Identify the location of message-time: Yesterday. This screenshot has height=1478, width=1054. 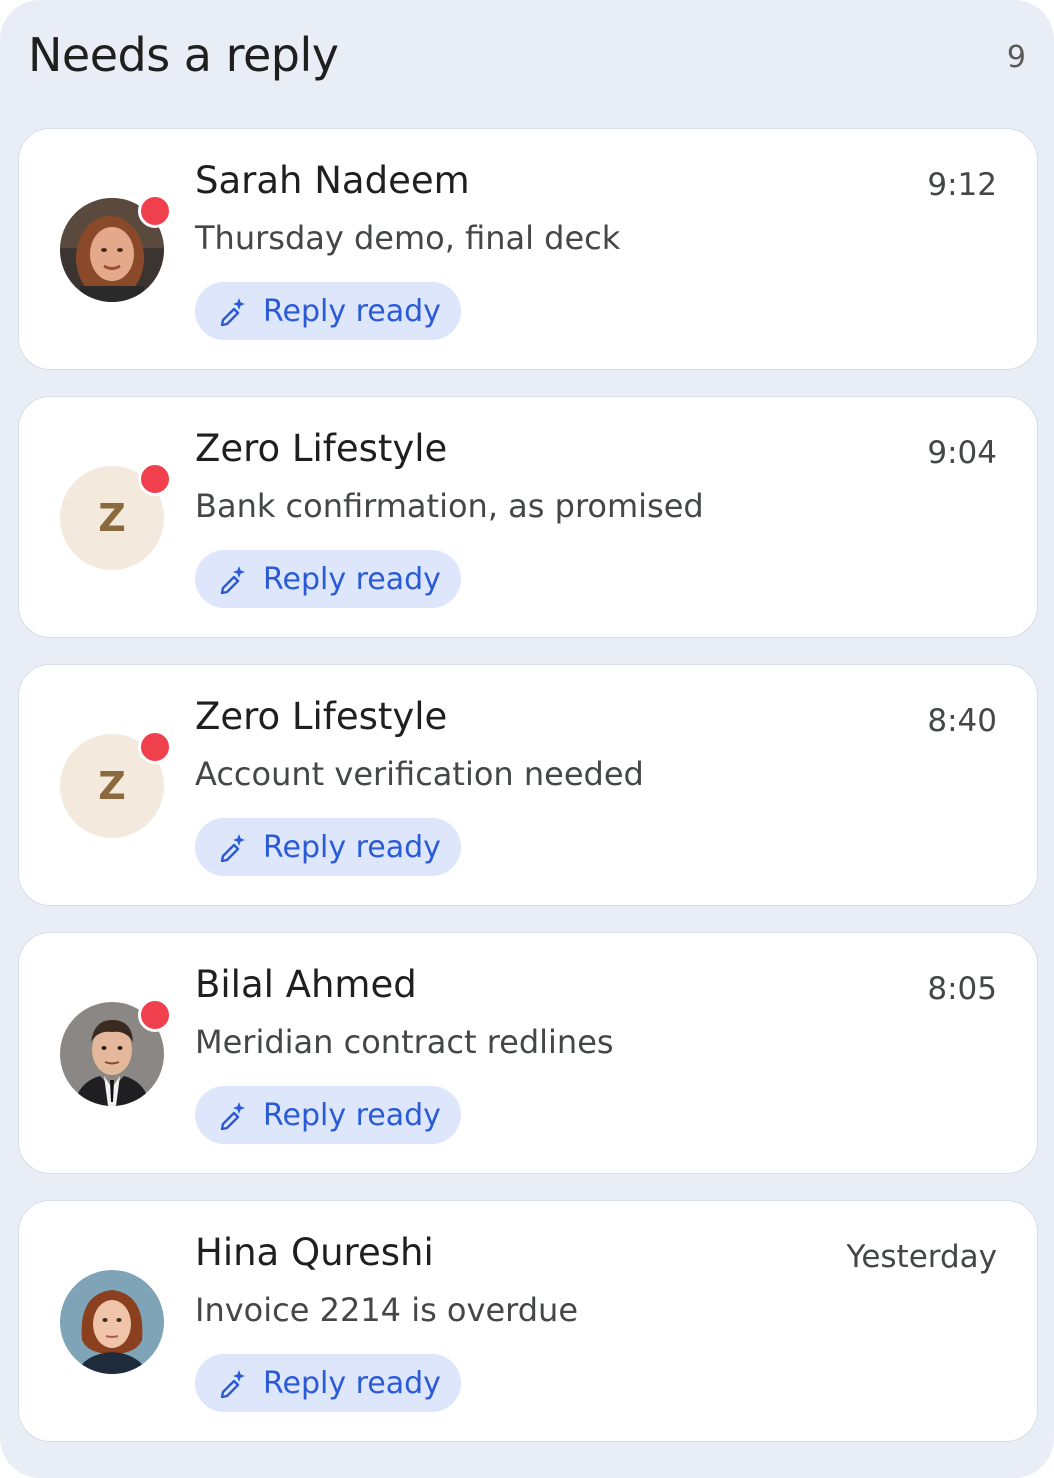
(922, 1257).